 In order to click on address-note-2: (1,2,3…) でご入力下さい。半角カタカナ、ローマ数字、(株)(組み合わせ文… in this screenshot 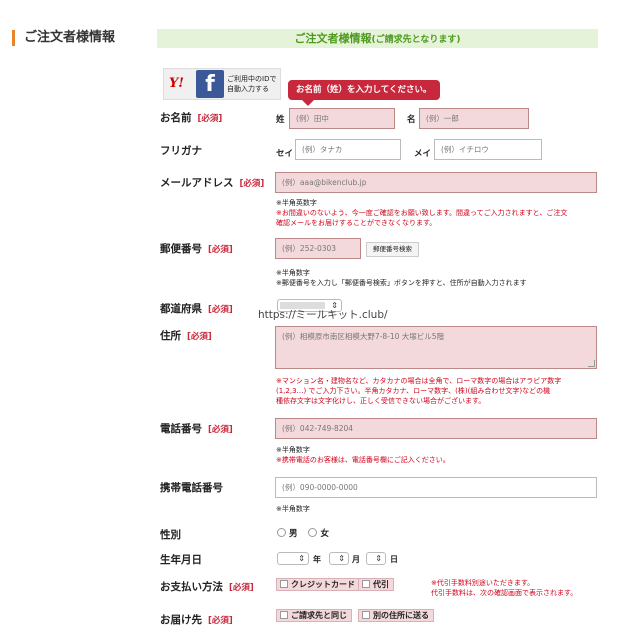, I will do `click(413, 391)`.